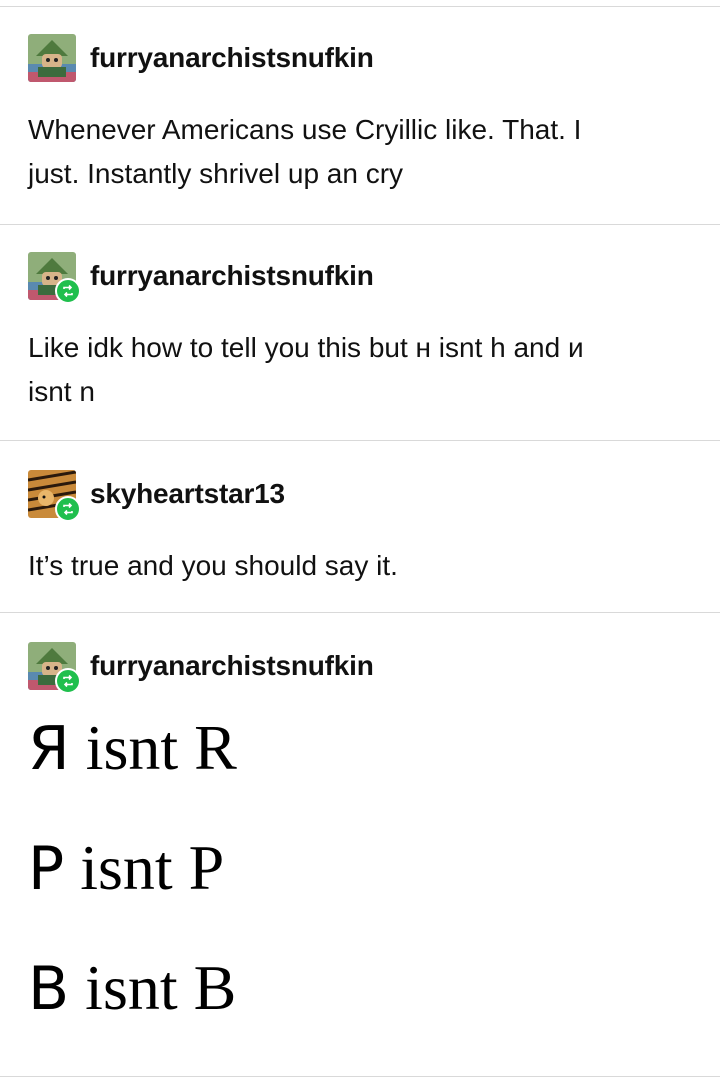  Describe the element at coordinates (153, 987) in the screenshot. I see `big-text-rest: isnt B` at that location.